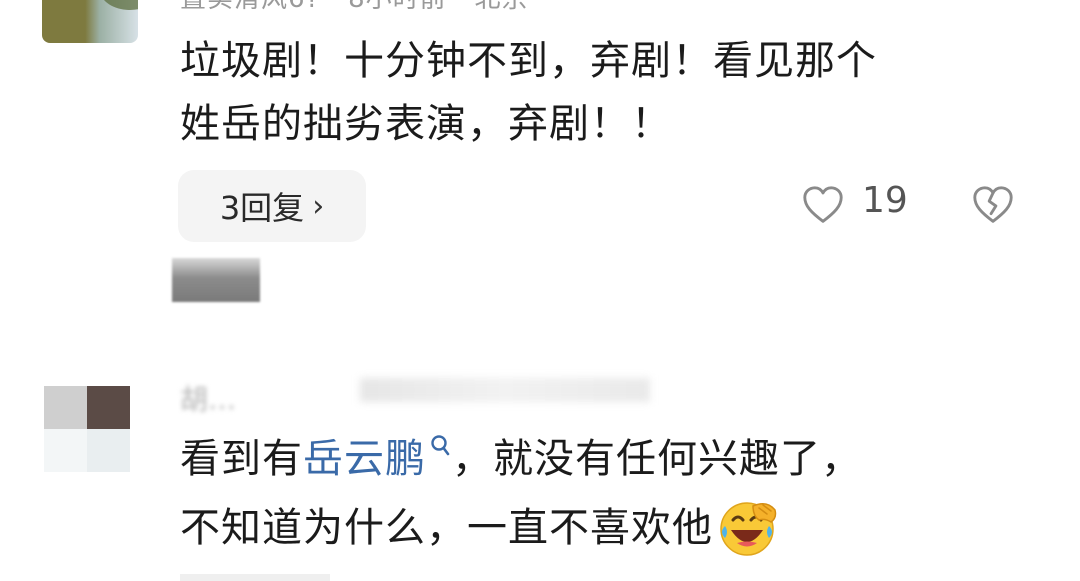  Describe the element at coordinates (255, 577) in the screenshot. I see `divider` at that location.